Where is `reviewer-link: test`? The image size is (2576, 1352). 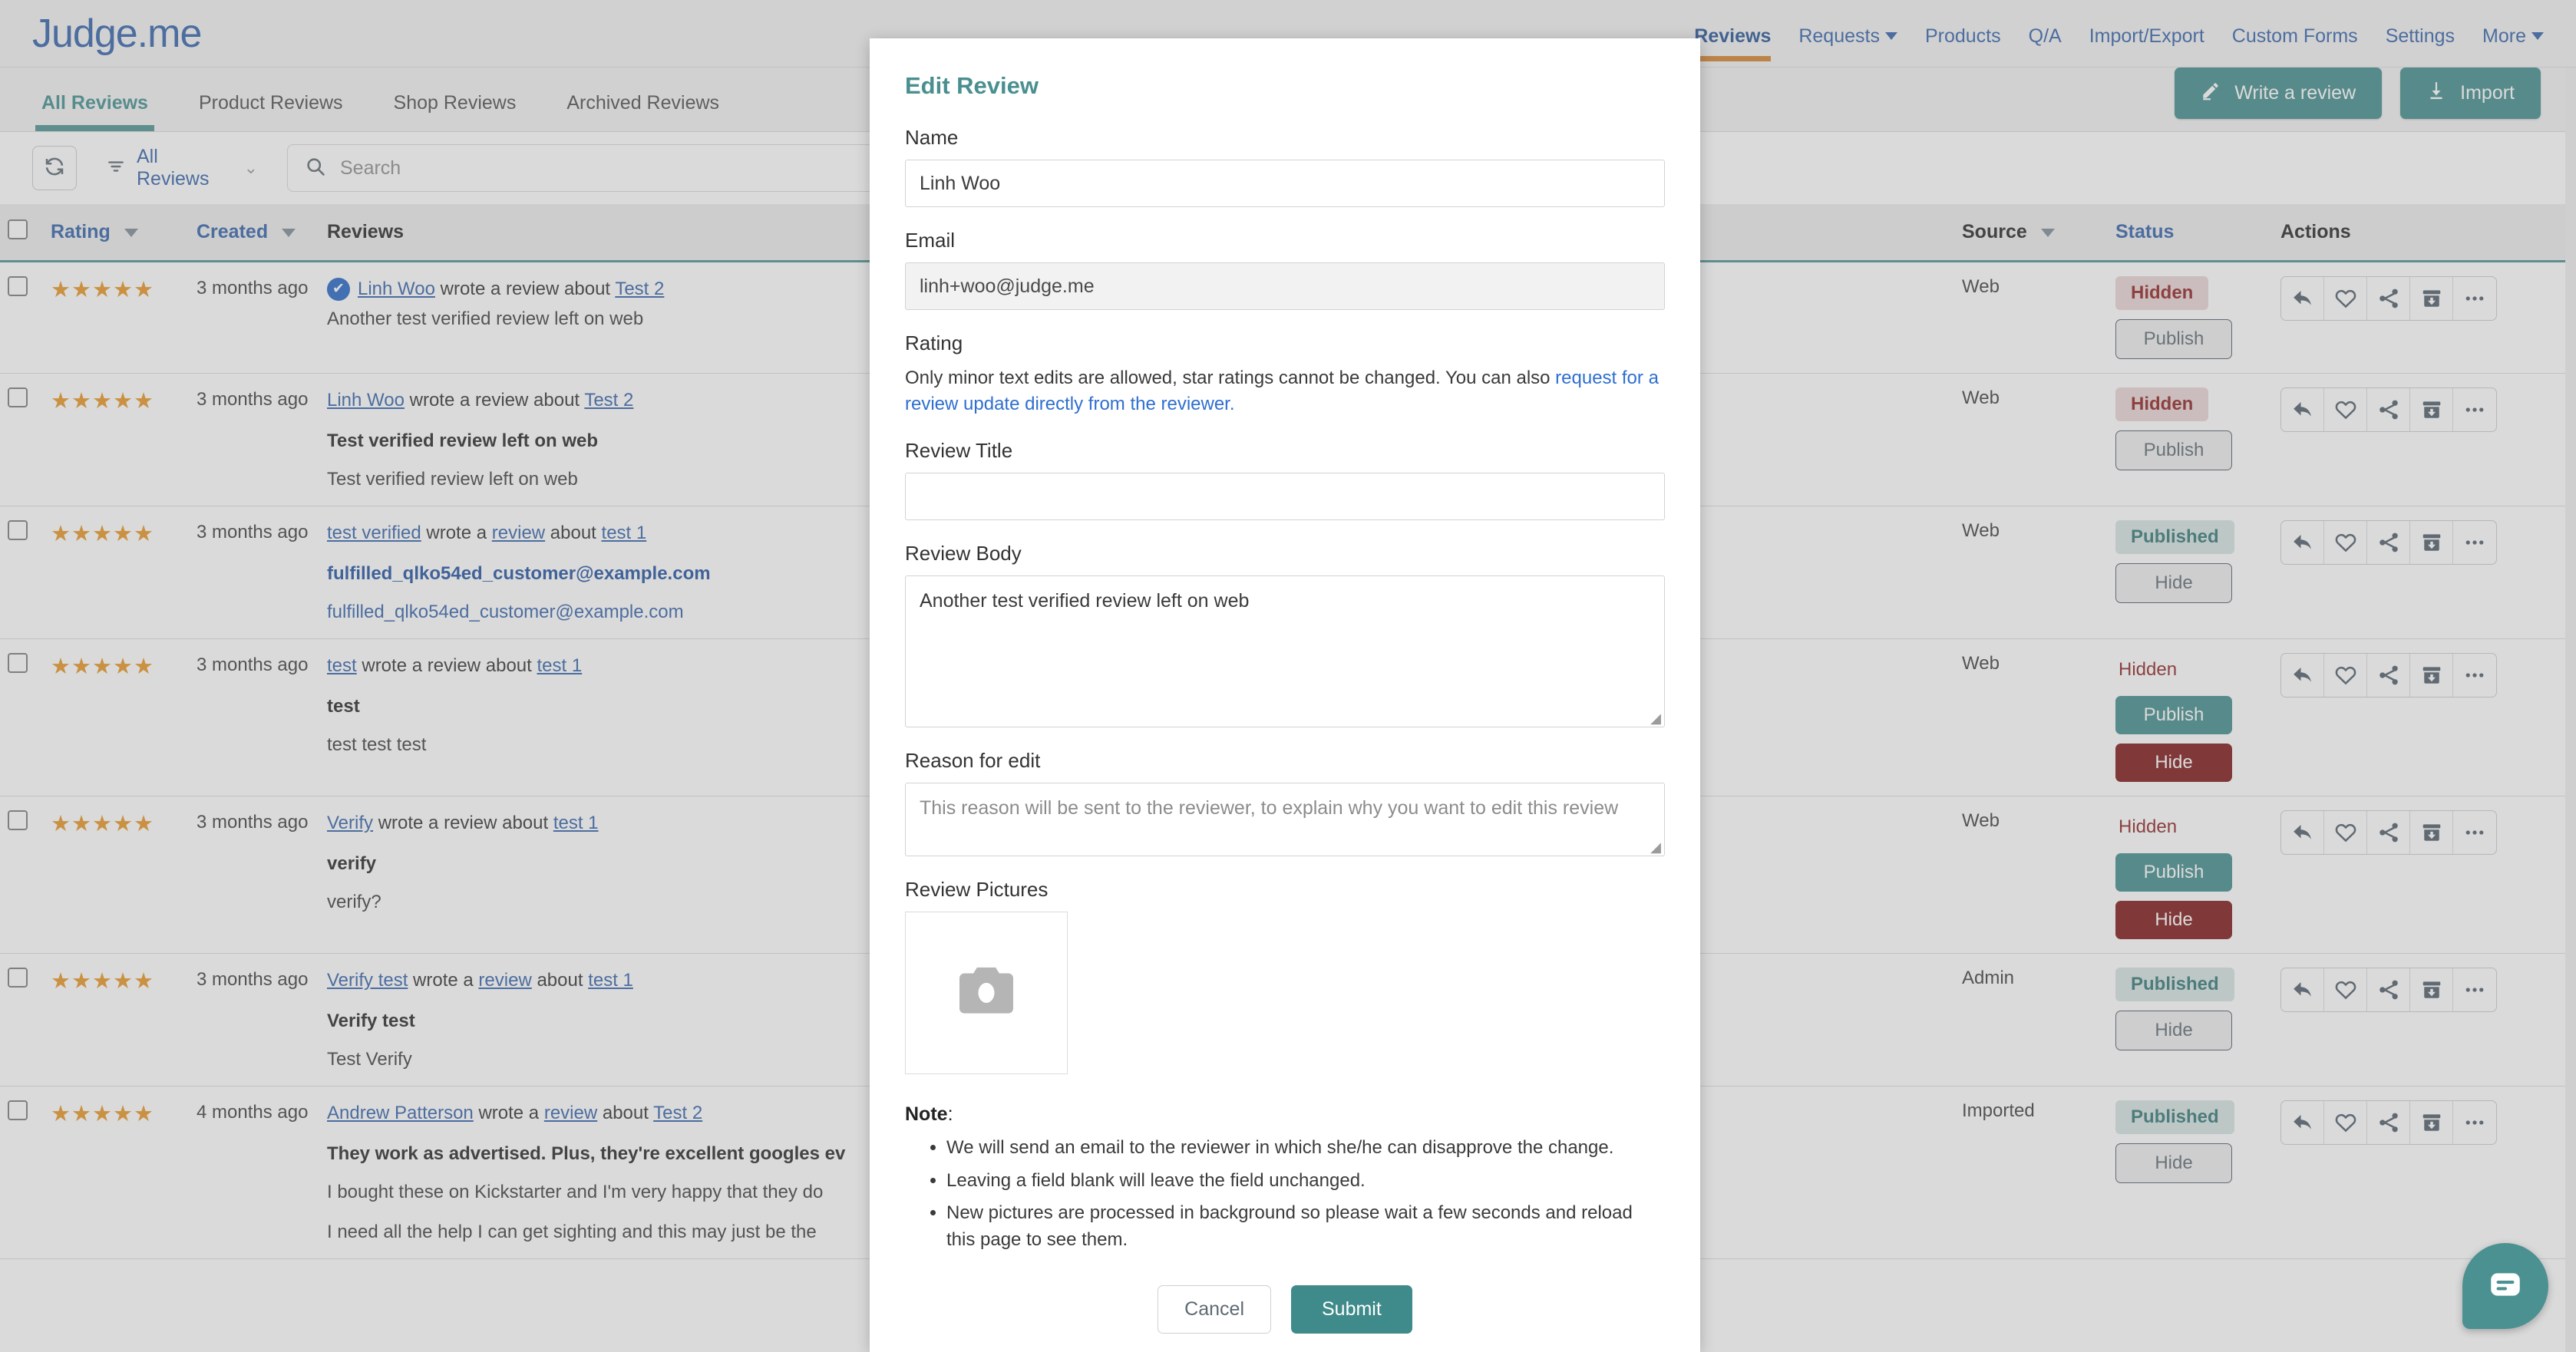
reviewer-link: test is located at coordinates (342, 665).